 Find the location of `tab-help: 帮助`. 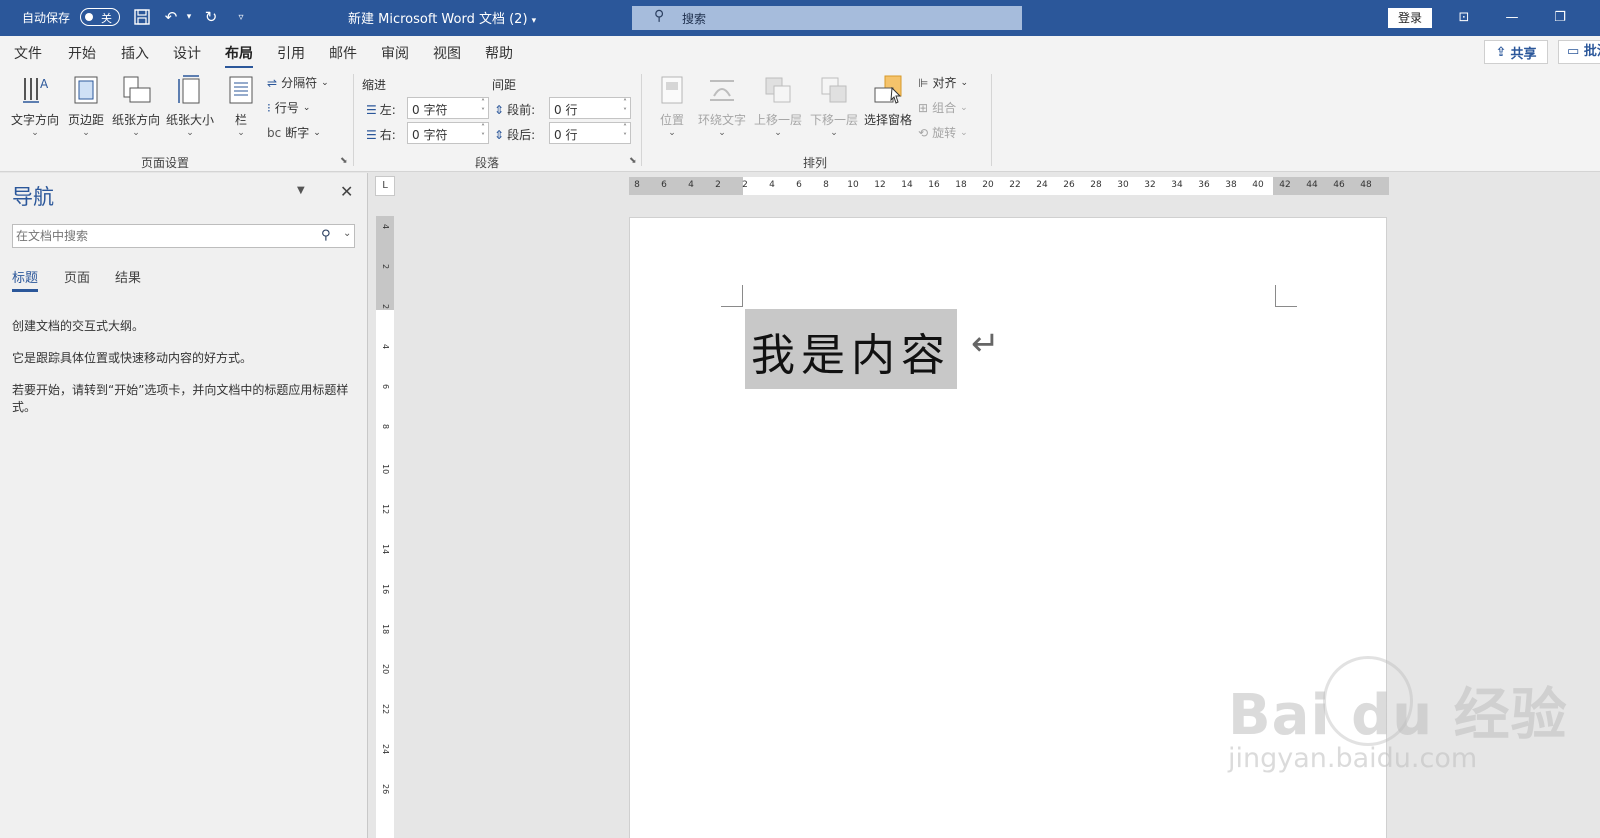

tab-help: 帮助 is located at coordinates (499, 53).